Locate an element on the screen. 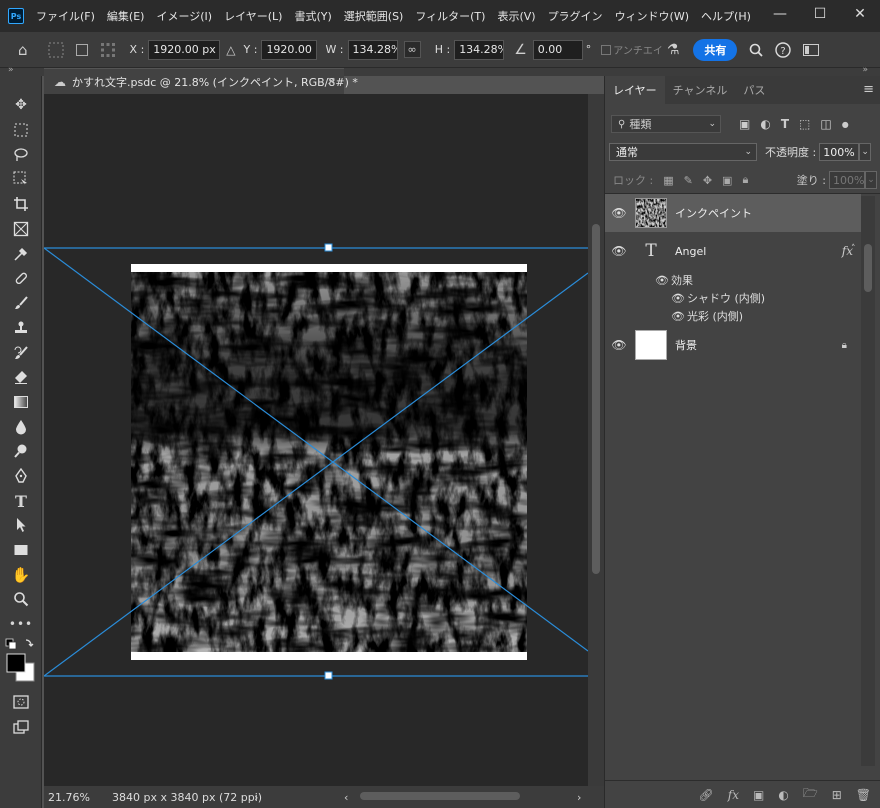 This screenshot has width=880, height=808. menu-view: 表示(V) is located at coordinates (516, 16).